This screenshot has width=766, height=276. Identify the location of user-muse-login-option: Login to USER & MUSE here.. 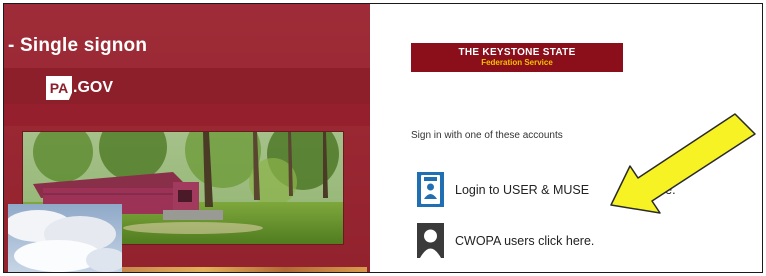
(546, 189).